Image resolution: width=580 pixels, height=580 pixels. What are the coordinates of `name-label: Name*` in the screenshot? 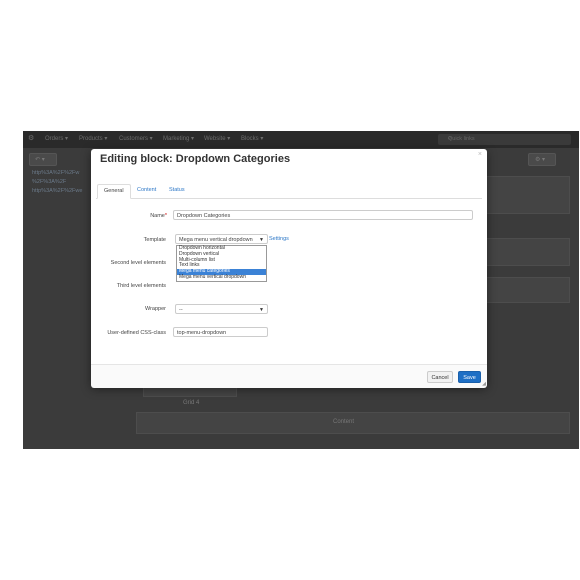 It's located at (158, 216).